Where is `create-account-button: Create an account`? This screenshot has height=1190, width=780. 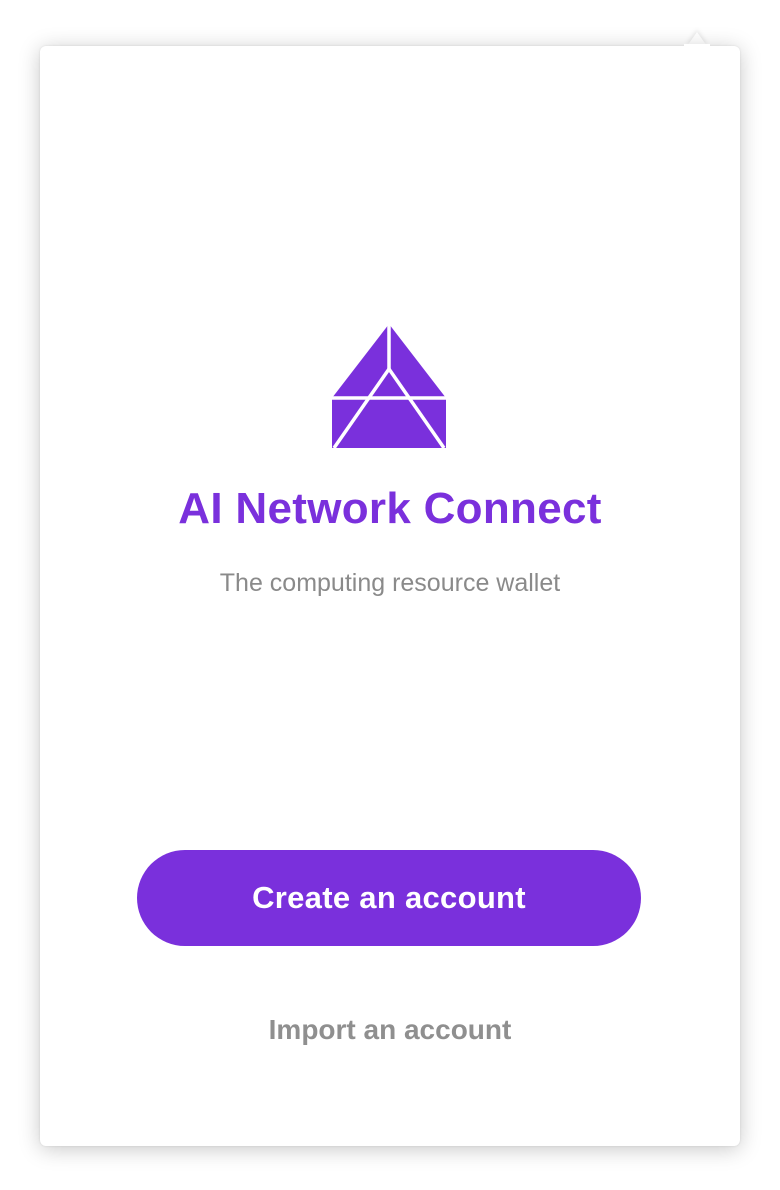 create-account-button: Create an account is located at coordinates (389, 898).